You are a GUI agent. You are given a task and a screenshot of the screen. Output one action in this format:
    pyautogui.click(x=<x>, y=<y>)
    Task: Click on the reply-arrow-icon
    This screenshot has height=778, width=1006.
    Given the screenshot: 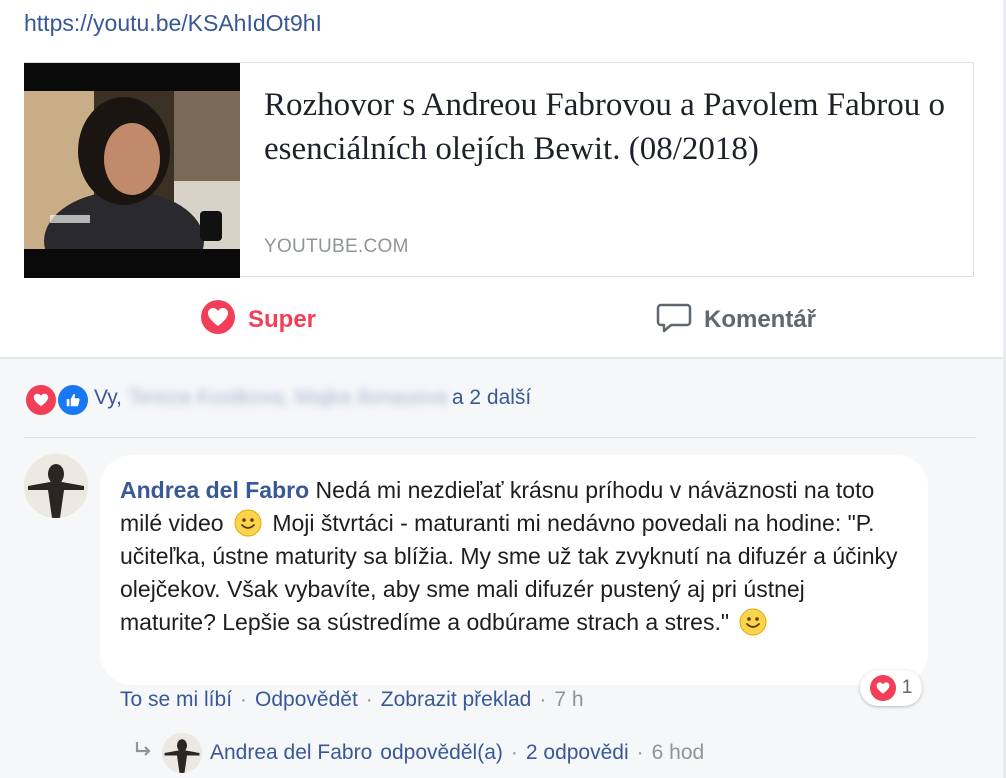 What is the action you would take?
    pyautogui.click(x=143, y=753)
    